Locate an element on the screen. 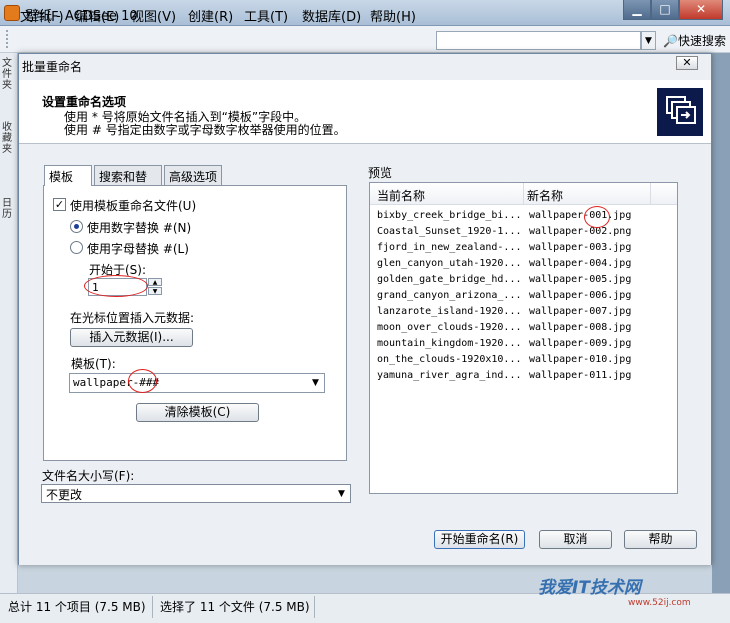 This screenshot has width=730, height=623. sidetab-folders: 文件夹 is located at coordinates (9, 74).